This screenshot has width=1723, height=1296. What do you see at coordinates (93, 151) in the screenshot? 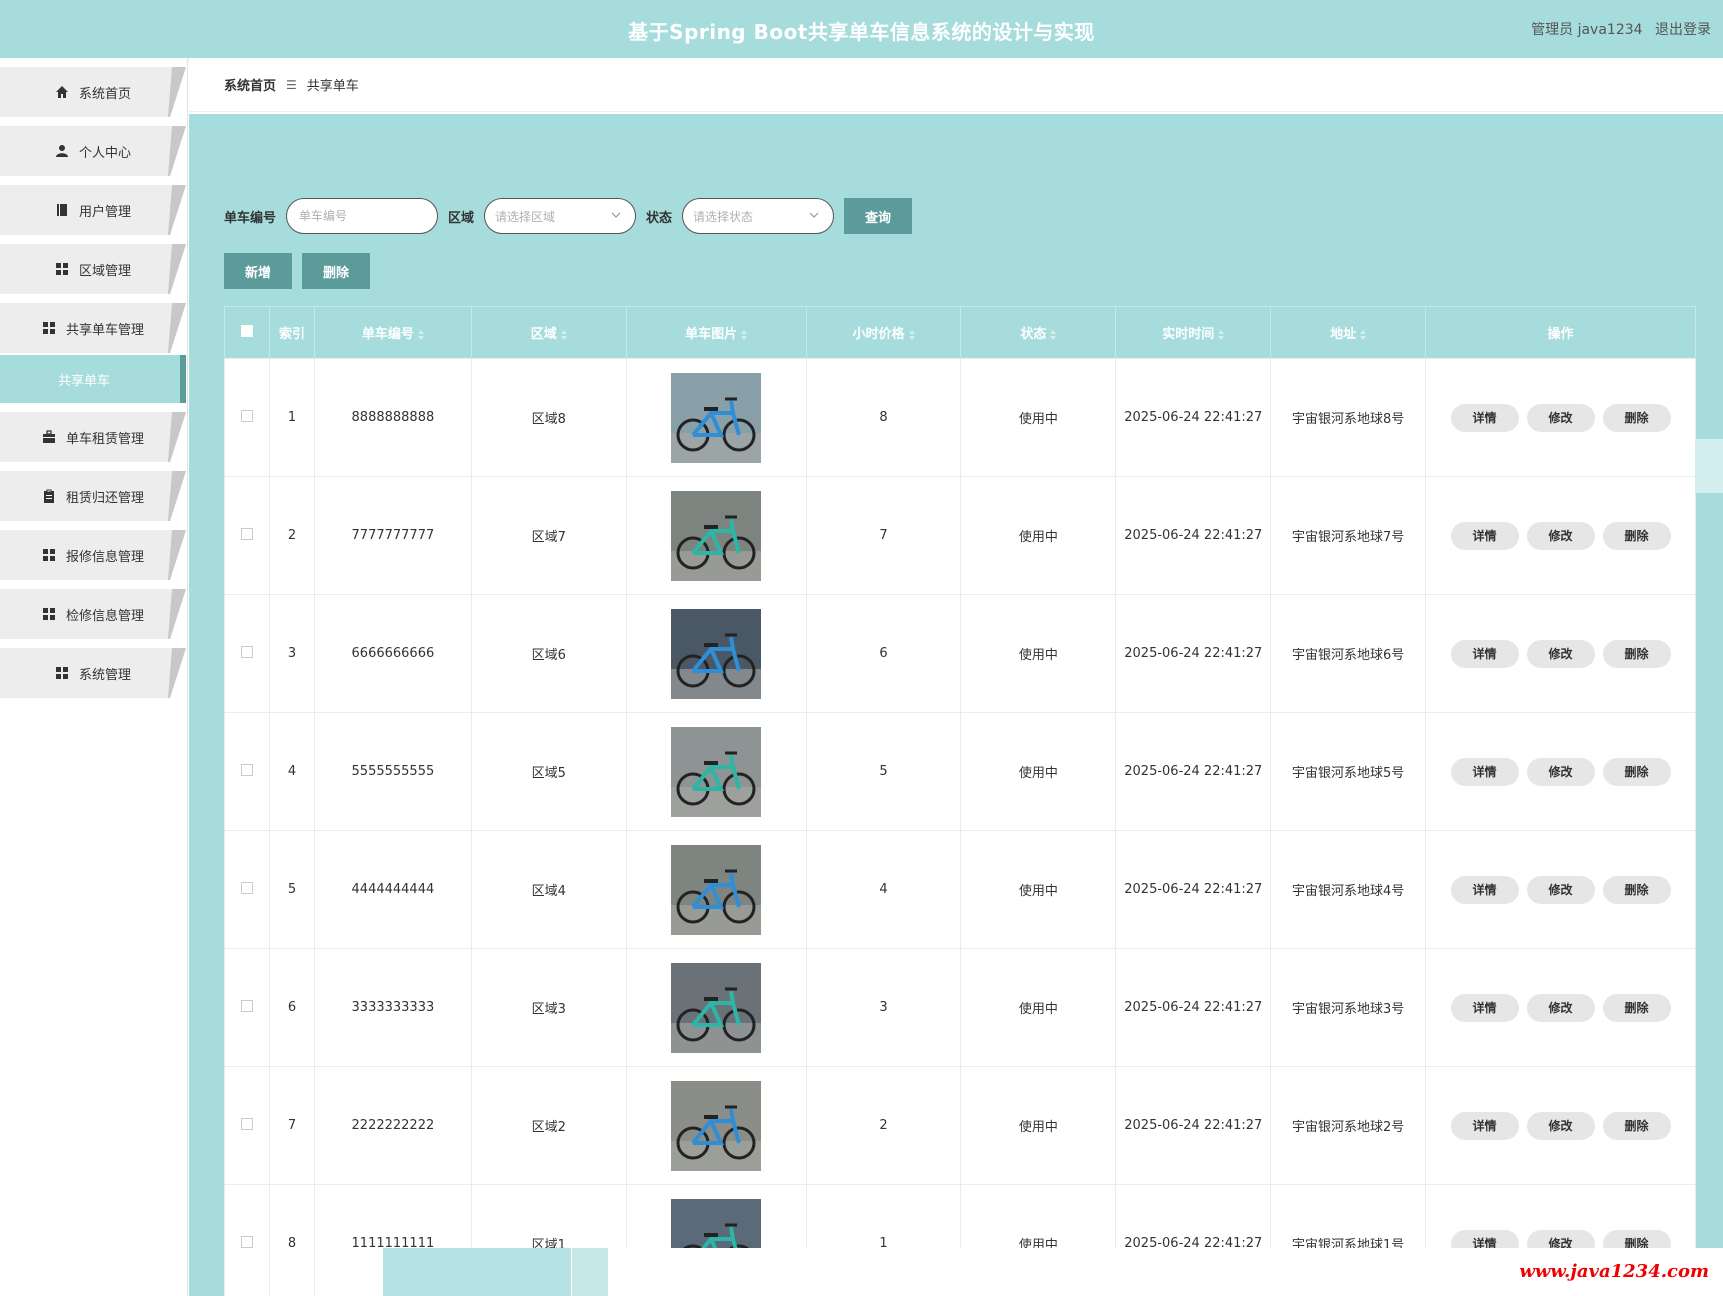
I see `sidebar-item: 个人中心` at bounding box center [93, 151].